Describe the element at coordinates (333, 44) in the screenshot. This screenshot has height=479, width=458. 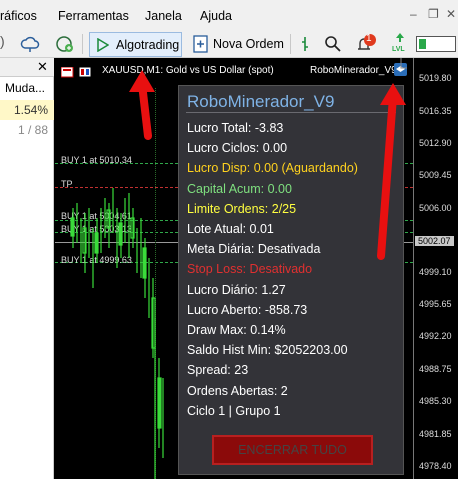
I see `search-icon` at that location.